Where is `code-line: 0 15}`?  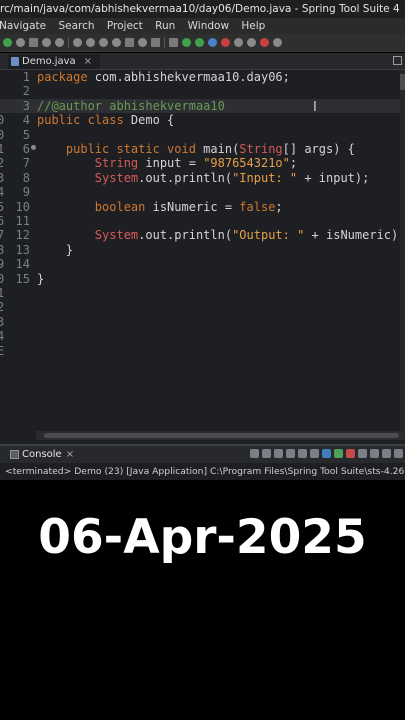 code-line: 0 15} is located at coordinates (202, 279).